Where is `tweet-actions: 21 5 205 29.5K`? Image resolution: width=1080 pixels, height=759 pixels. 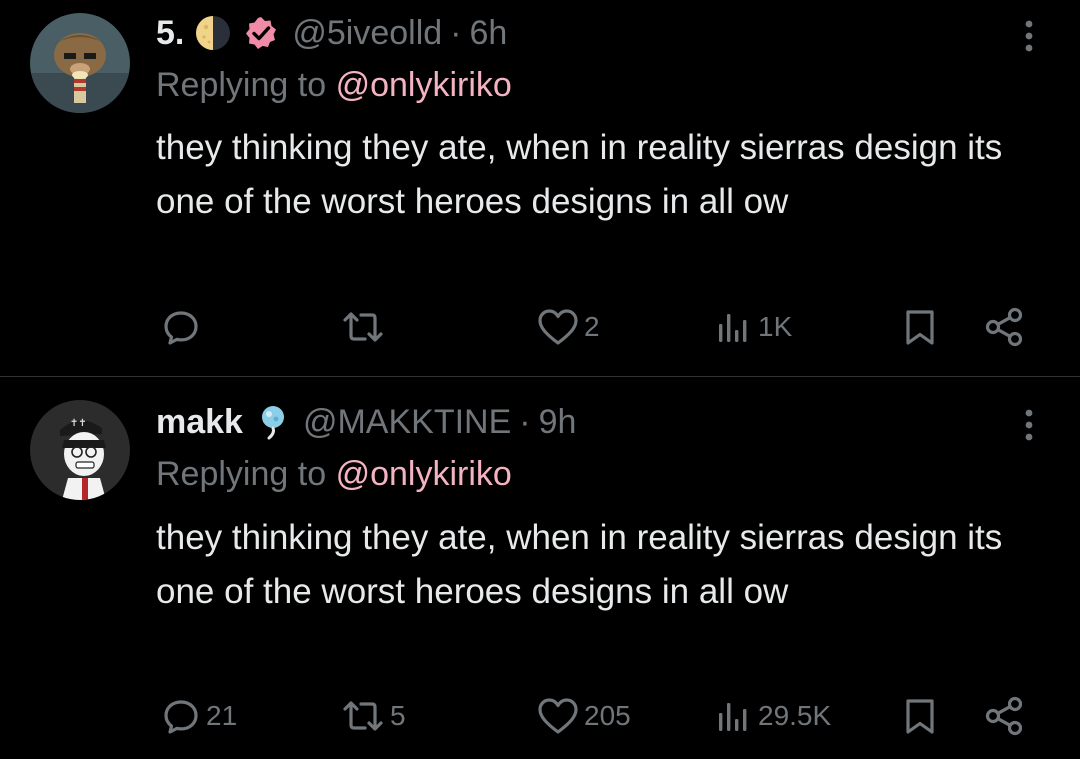
tweet-actions: 21 5 205 29.5K is located at coordinates (540, 716).